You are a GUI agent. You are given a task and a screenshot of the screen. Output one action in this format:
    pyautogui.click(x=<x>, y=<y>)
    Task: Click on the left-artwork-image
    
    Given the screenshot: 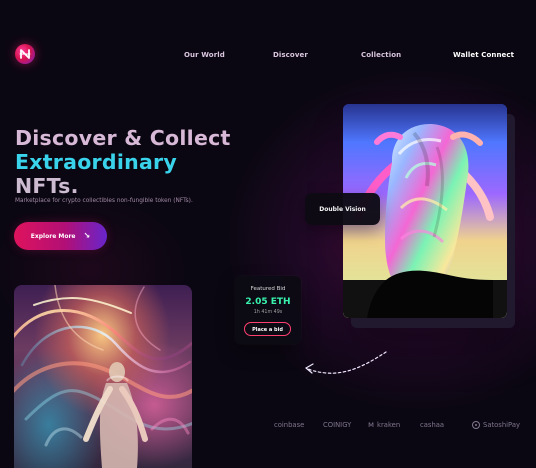 What is the action you would take?
    pyautogui.click(x=103, y=376)
    